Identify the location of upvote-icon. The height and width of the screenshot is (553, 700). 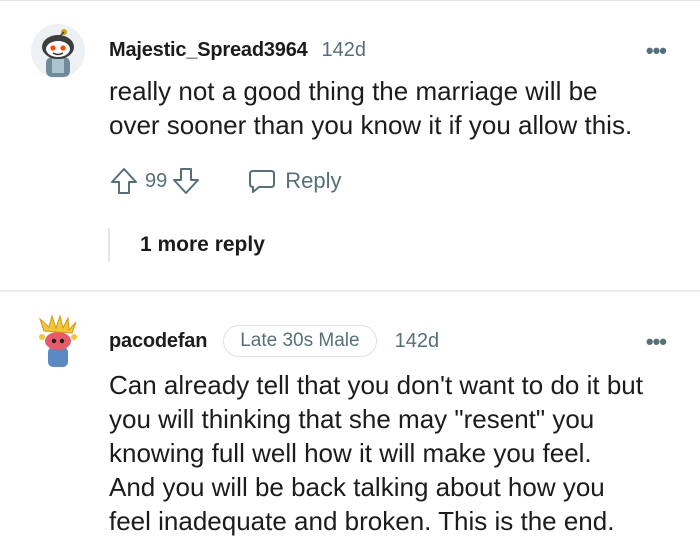
(124, 181).